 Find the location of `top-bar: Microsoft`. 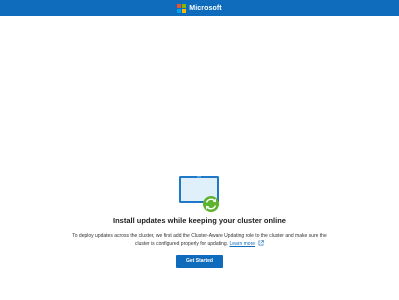

top-bar: Microsoft is located at coordinates (199, 8).